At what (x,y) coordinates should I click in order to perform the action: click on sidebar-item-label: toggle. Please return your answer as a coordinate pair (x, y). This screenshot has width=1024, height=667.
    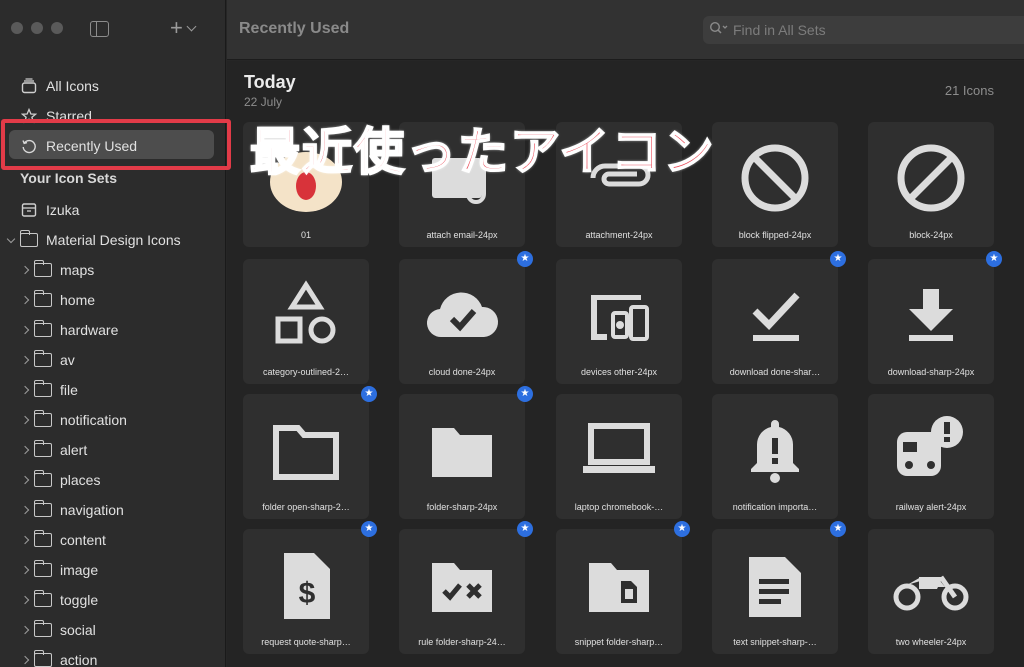
    Looking at the image, I should click on (79, 600).